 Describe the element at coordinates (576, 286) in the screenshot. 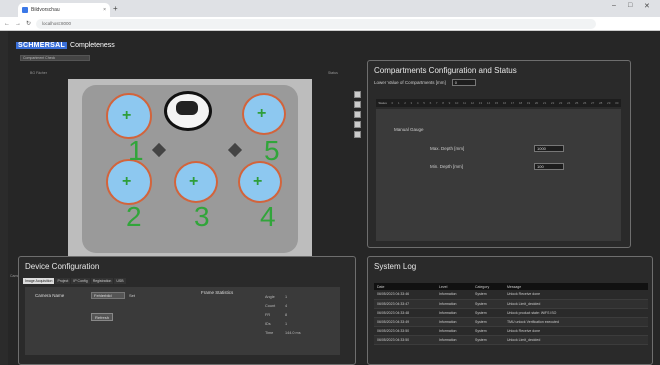

I see `column-header: Message` at that location.